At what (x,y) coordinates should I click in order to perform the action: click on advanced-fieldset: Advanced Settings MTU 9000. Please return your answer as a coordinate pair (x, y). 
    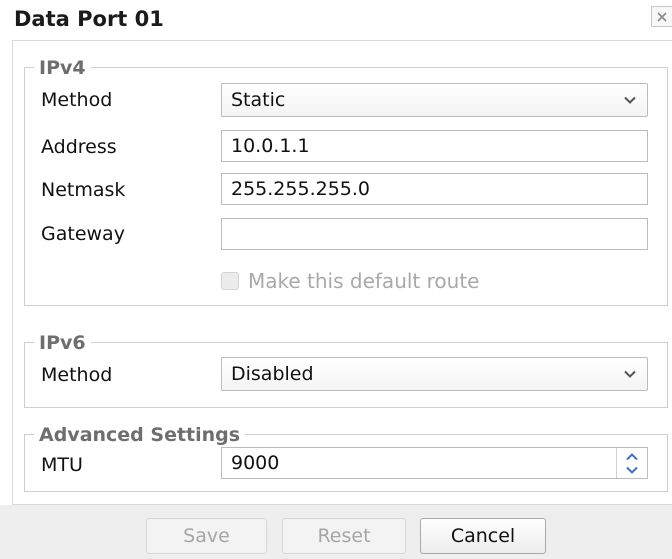
    Looking at the image, I should click on (346, 457).